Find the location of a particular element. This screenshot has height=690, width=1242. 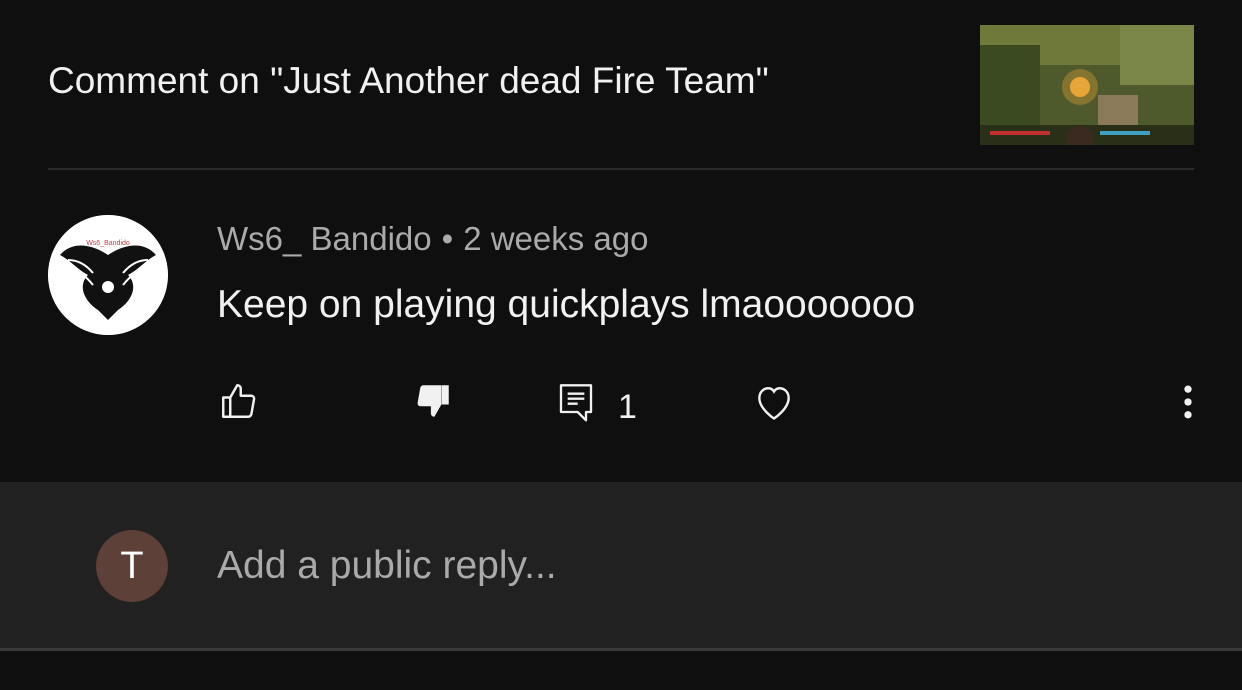

dislike-button is located at coordinates (433, 401).